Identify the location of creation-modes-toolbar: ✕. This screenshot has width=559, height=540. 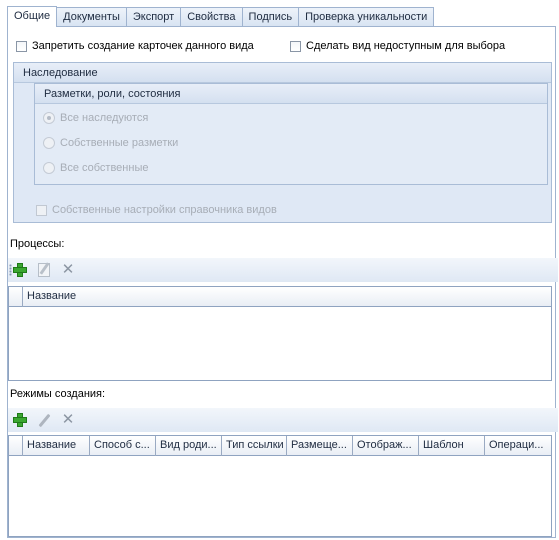
(283, 420).